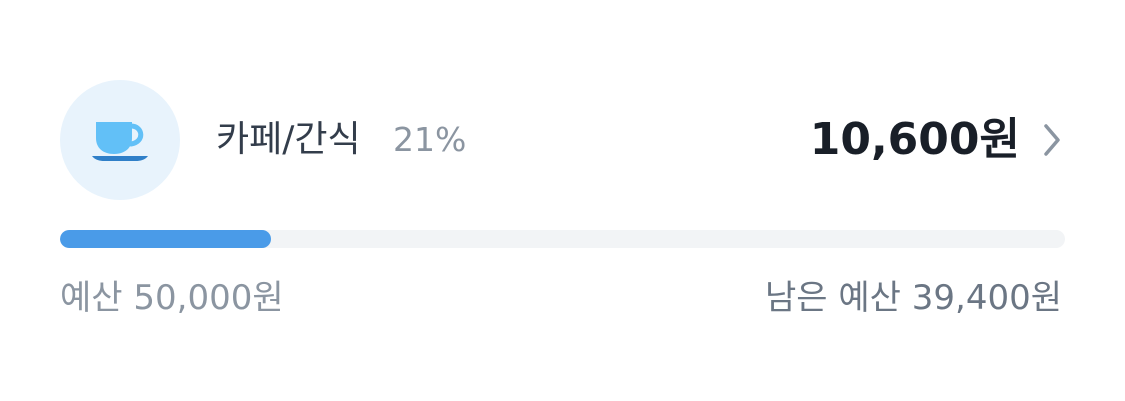 This screenshot has width=1125, height=401. What do you see at coordinates (430, 139) in the screenshot?
I see `category-percent: 21%` at bounding box center [430, 139].